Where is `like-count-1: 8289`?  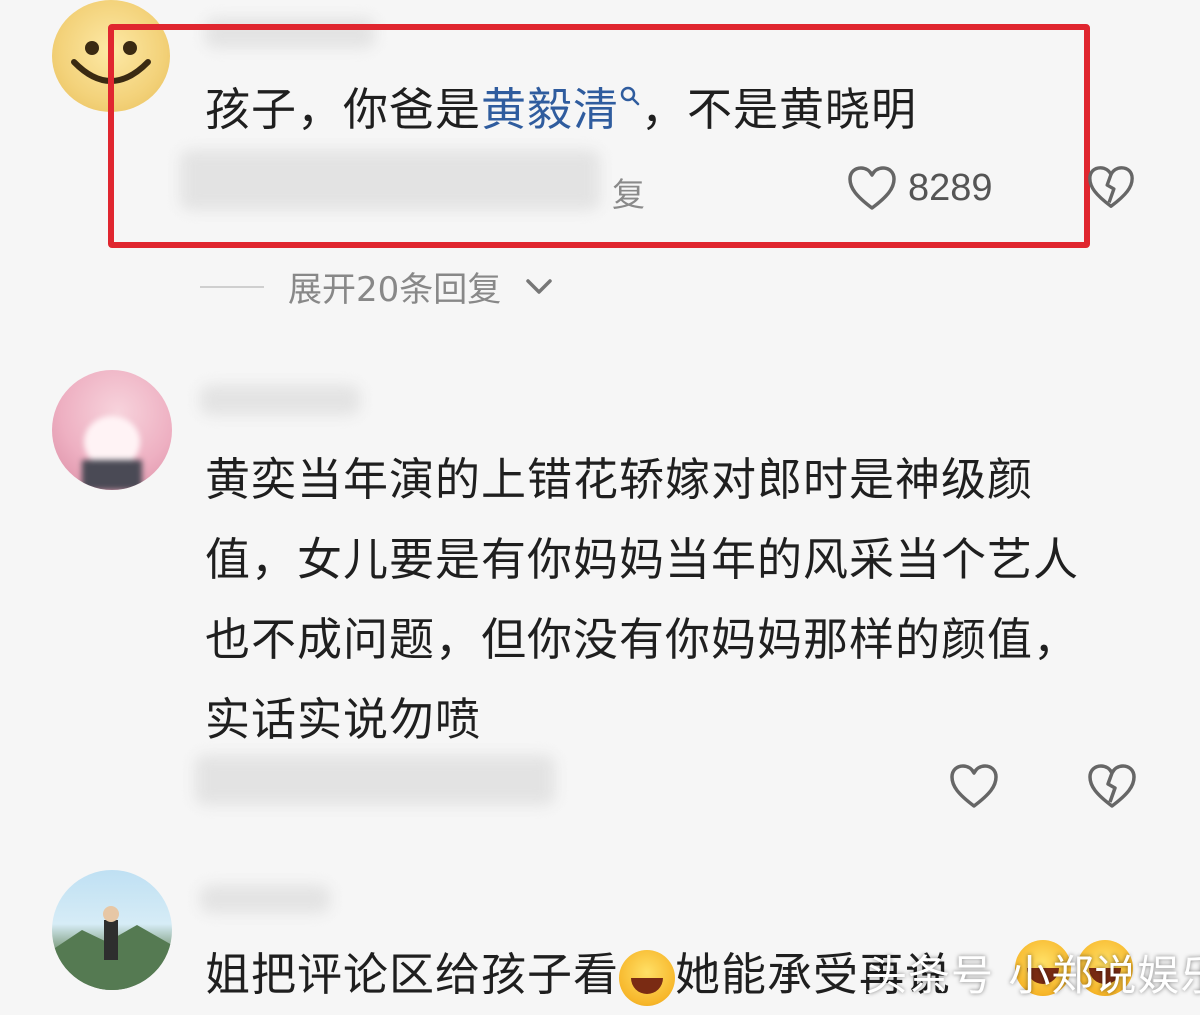
like-count-1: 8289 is located at coordinates (950, 187).